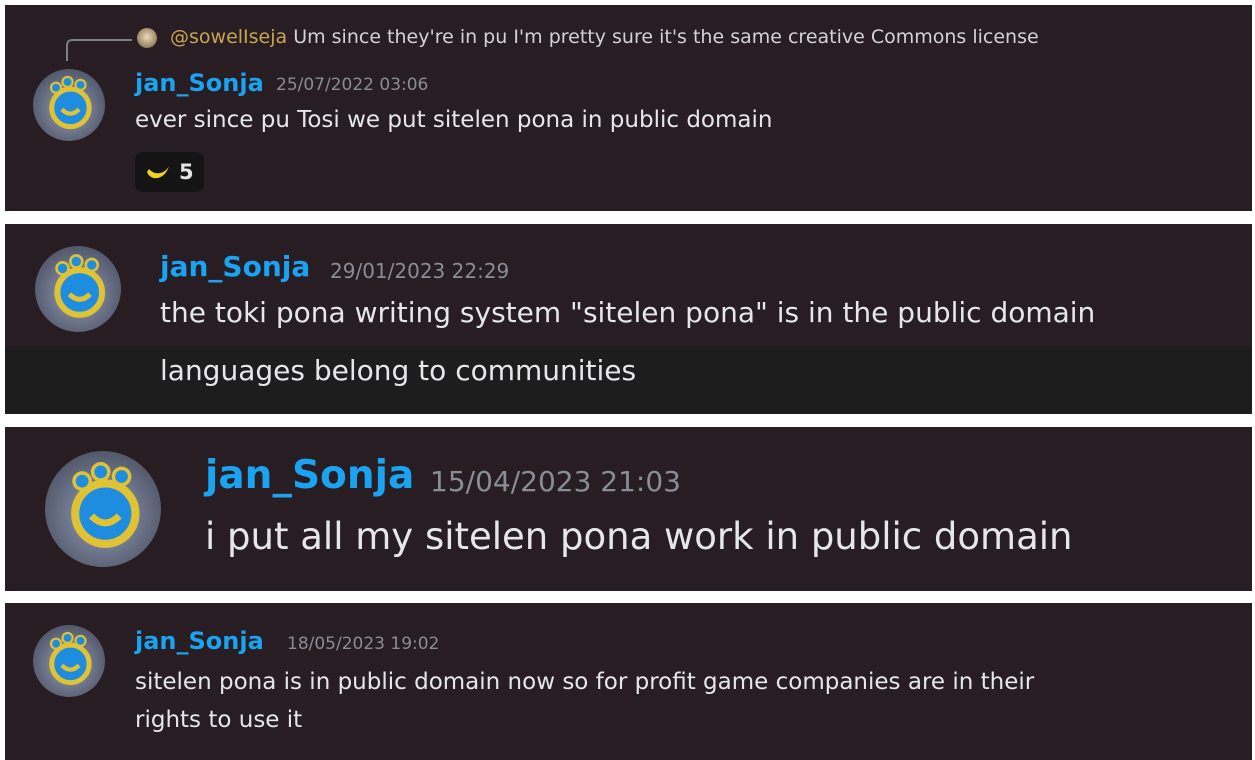 This screenshot has width=1255, height=760. I want to click on reaction-button: 5, so click(169, 172).